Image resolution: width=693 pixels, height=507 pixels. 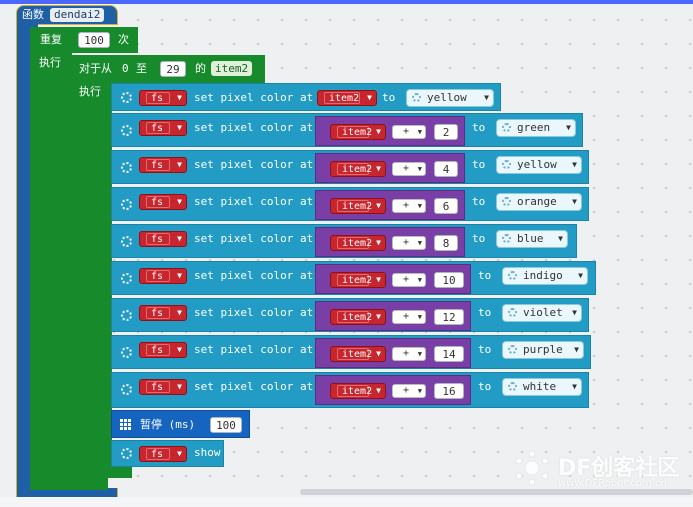 I want to click on addition-block: item2 ▼ + ▼ 14, so click(x=393, y=353).